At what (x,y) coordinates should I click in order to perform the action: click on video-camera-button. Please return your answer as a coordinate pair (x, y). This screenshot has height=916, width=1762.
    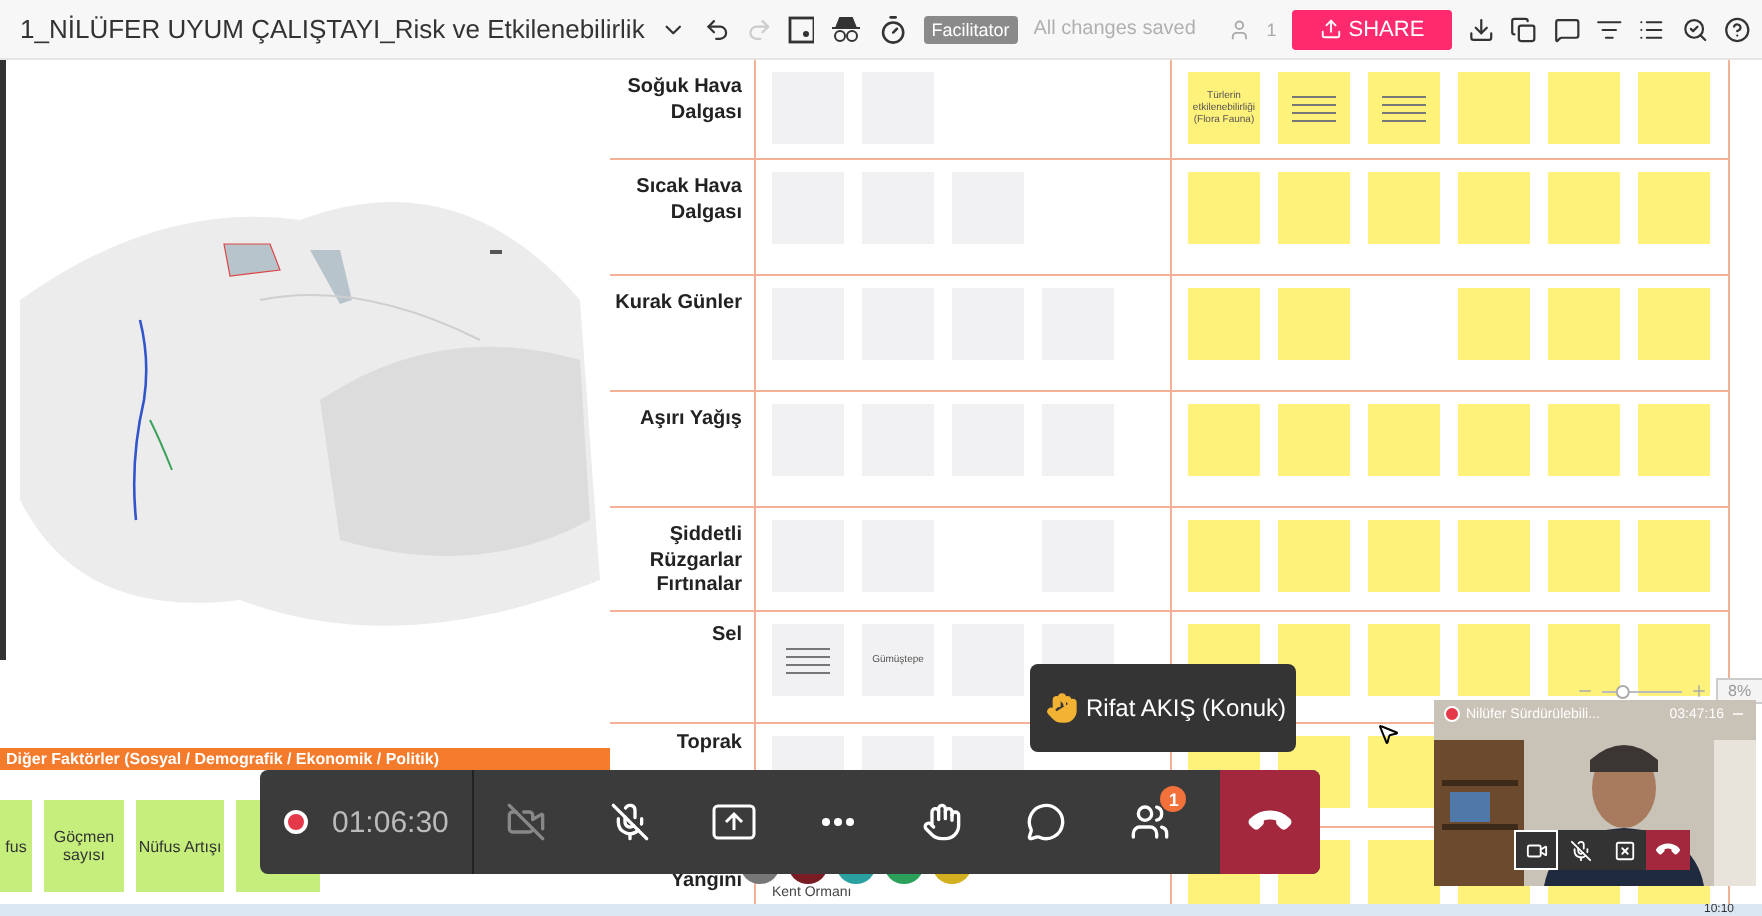
    Looking at the image, I should click on (1536, 850).